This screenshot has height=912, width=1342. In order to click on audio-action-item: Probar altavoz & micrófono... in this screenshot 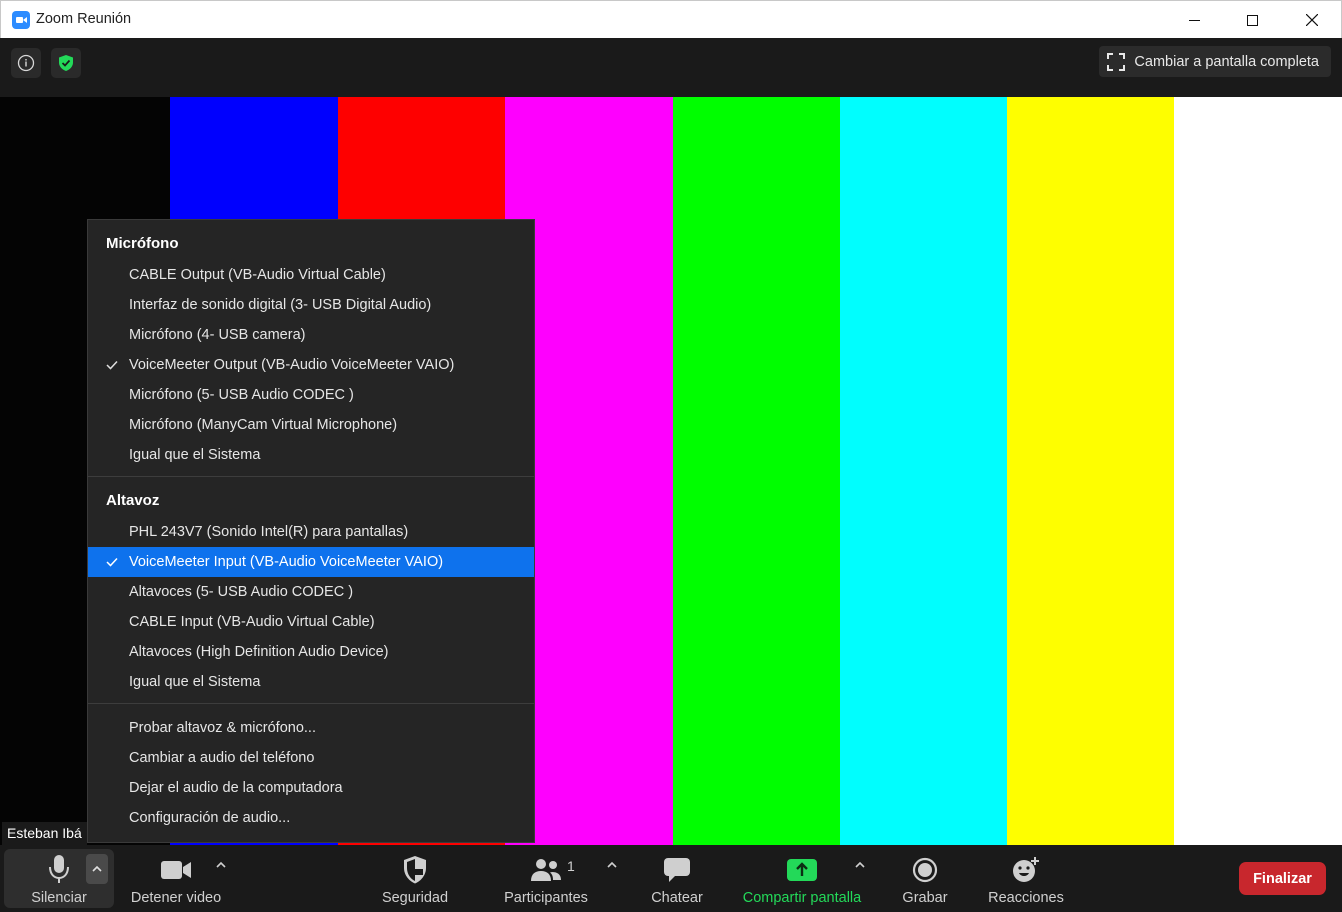, I will do `click(311, 728)`.